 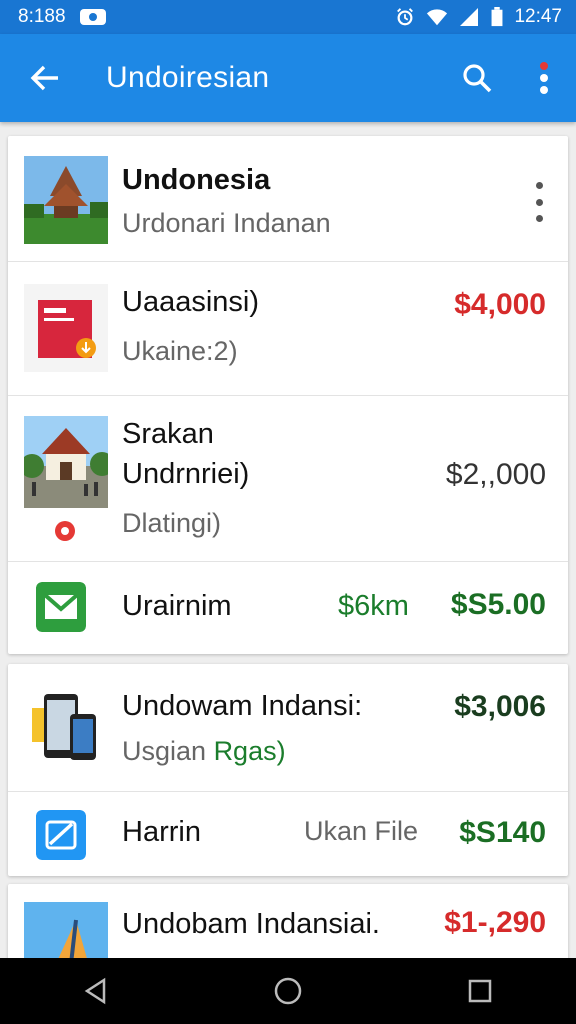 I want to click on status-clock: 12:47, so click(x=538, y=16).